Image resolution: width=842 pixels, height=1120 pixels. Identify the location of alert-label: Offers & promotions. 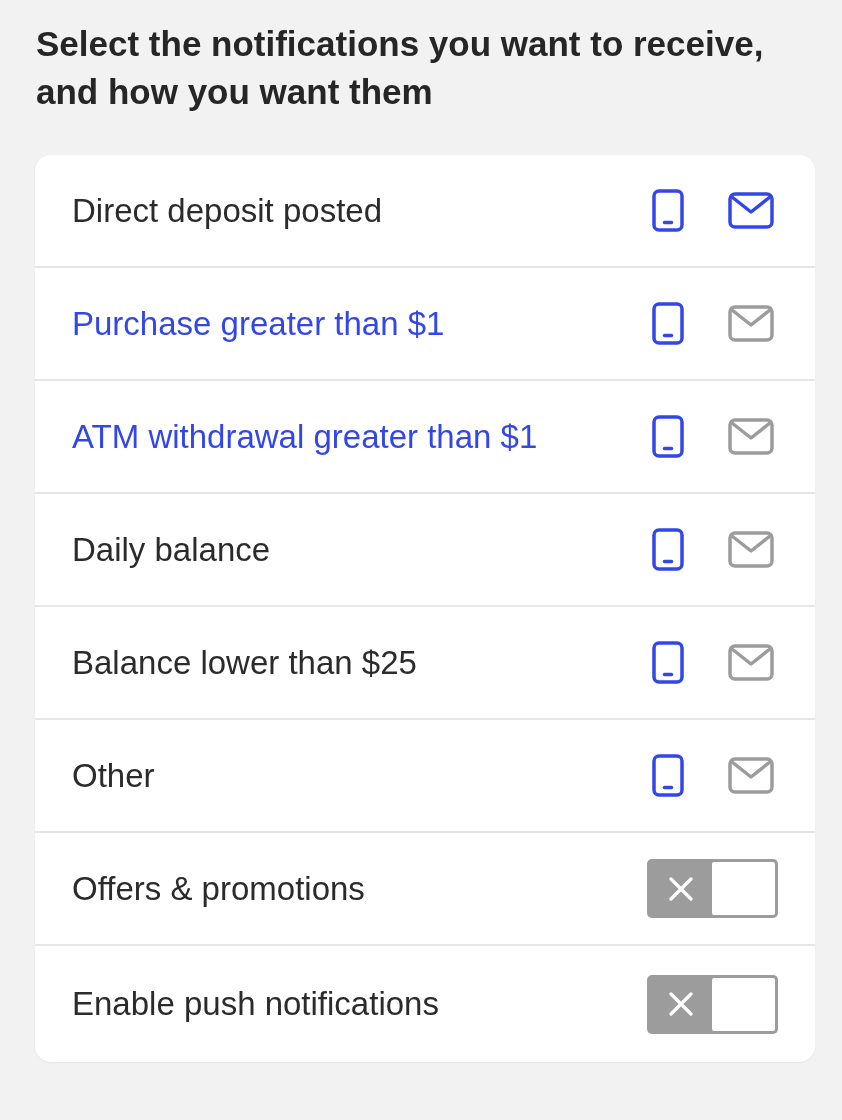
(218, 888).